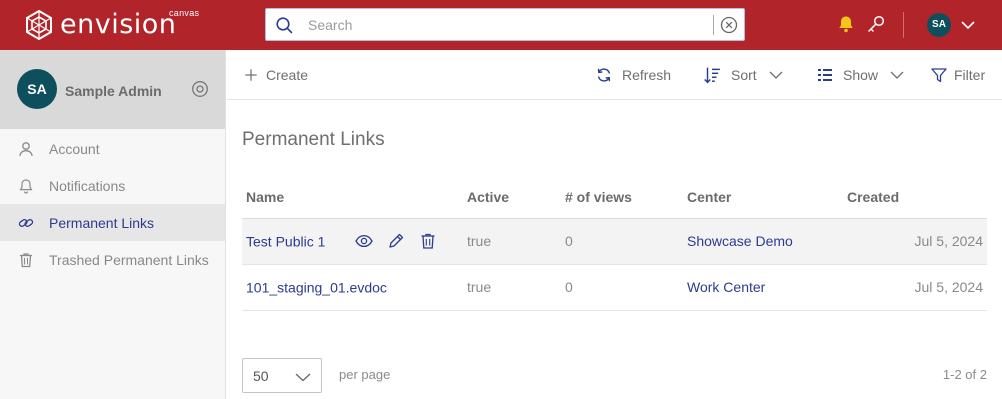 This screenshot has height=399, width=1002. I want to click on delete-trash-icon, so click(428, 241).